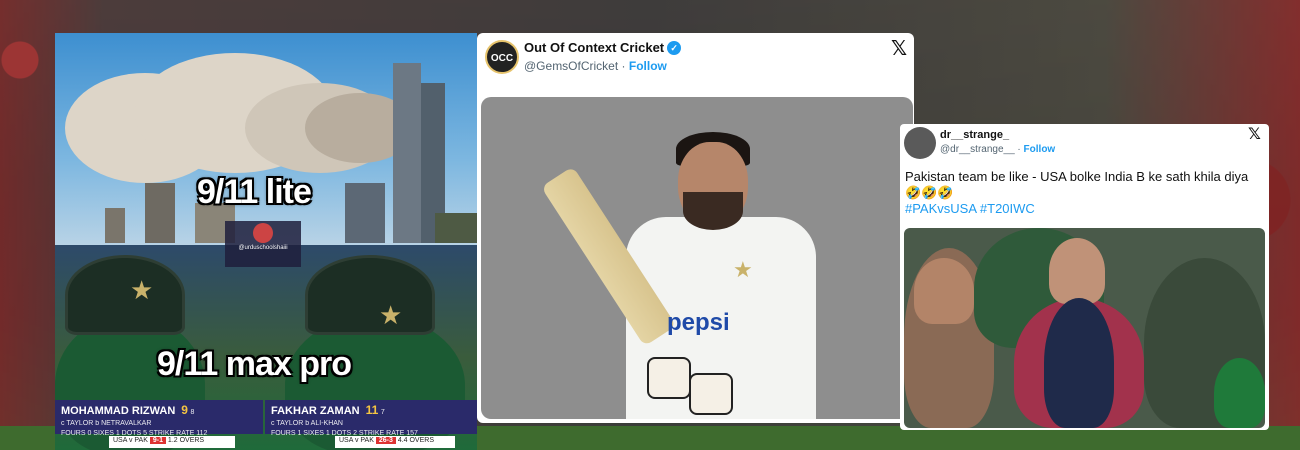 This screenshot has width=1300, height=450. What do you see at coordinates (254, 364) in the screenshot?
I see `caption-bottom: 9/11 max pro` at bounding box center [254, 364].